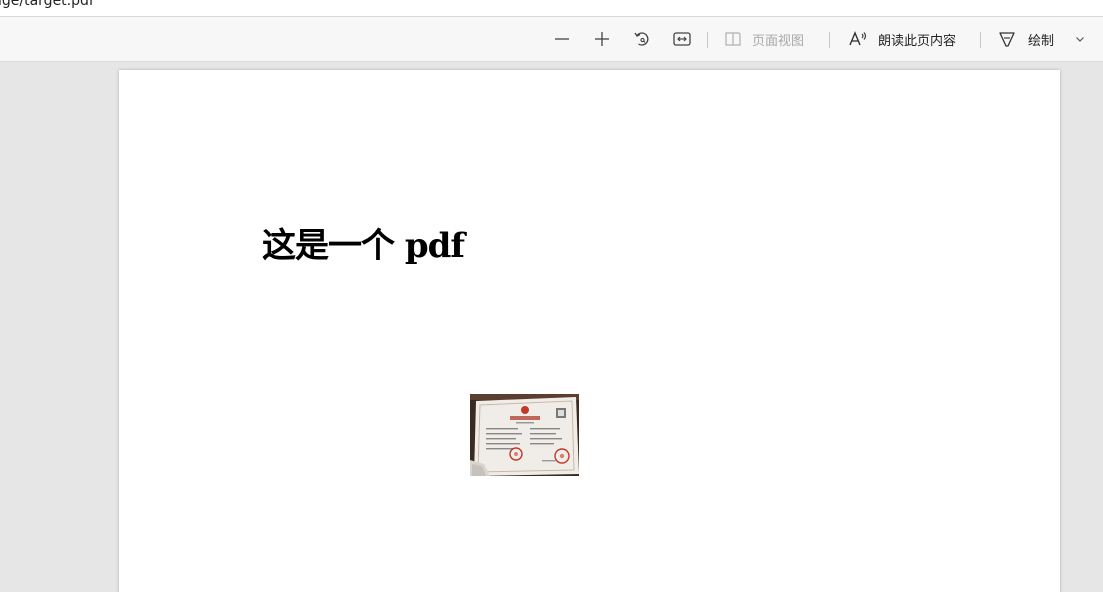 The height and width of the screenshot is (592, 1103). I want to click on fit-width-button, so click(682, 39).